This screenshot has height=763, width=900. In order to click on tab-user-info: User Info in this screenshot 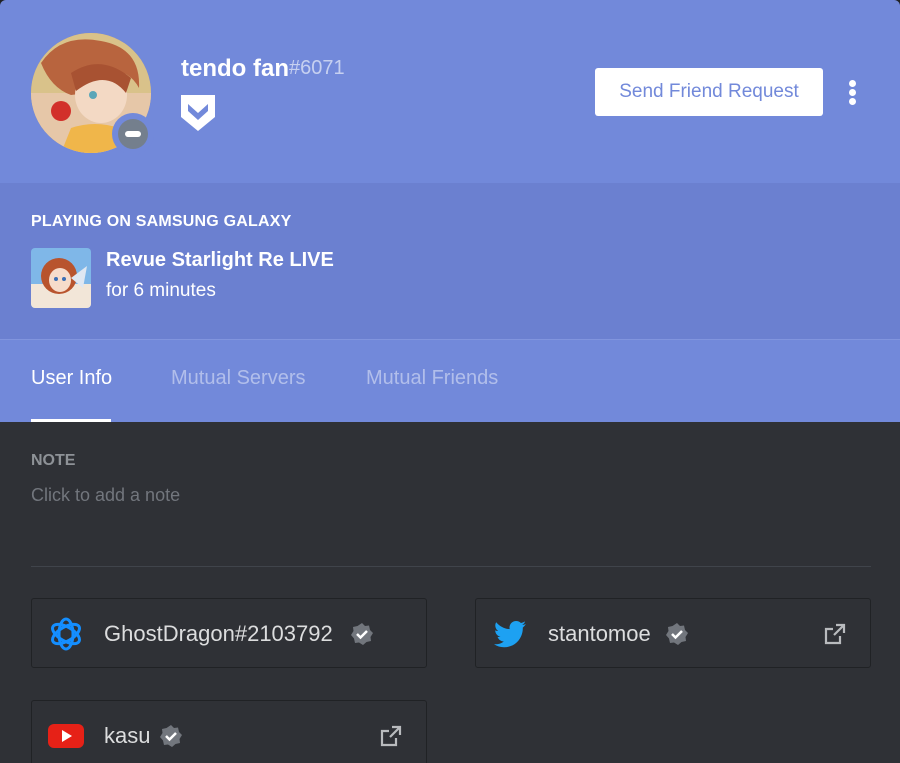, I will do `click(71, 378)`.